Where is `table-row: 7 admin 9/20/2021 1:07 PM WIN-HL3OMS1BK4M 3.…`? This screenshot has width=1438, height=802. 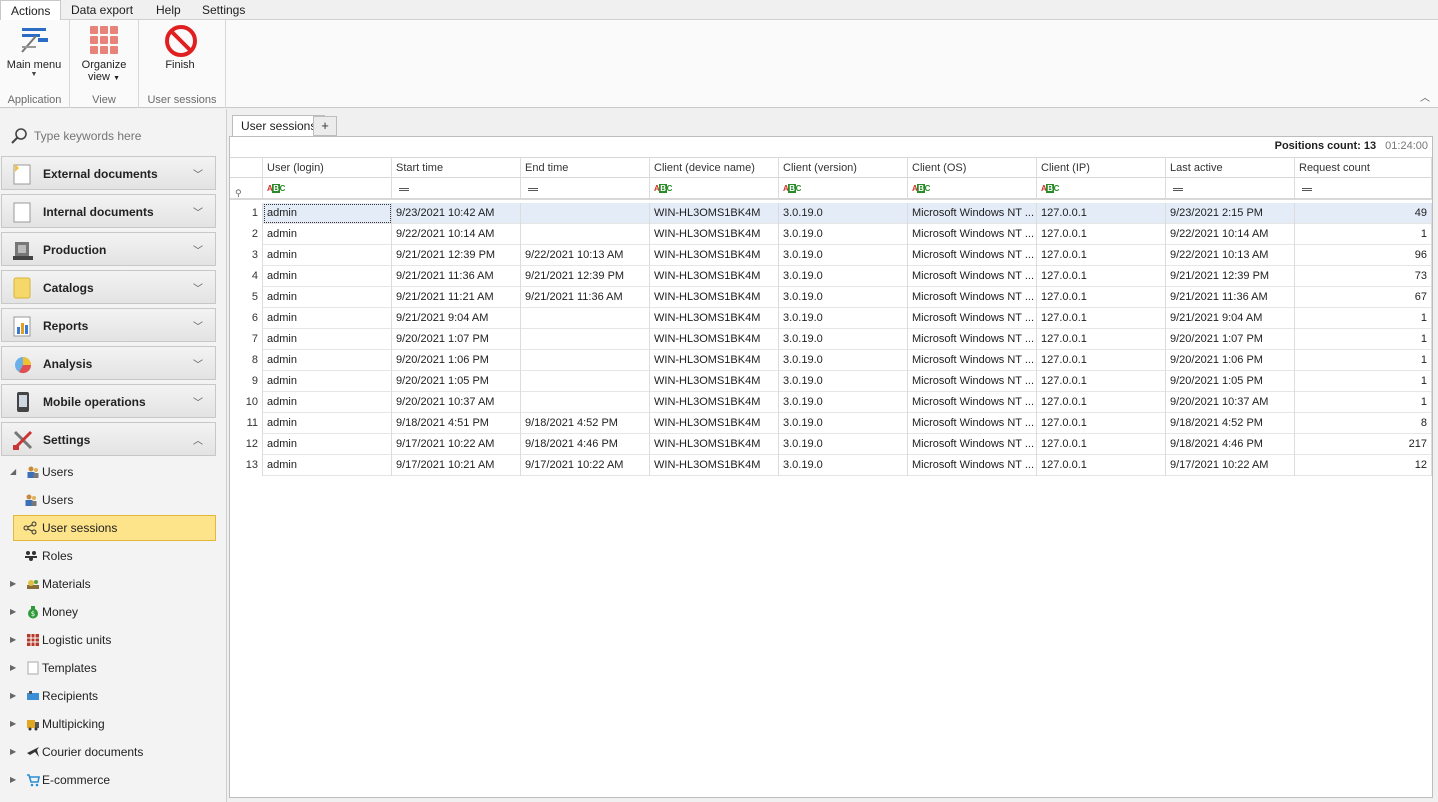 table-row: 7 admin 9/20/2021 1:07 PM WIN-HL3OMS1BK4M 3.… is located at coordinates (831, 339).